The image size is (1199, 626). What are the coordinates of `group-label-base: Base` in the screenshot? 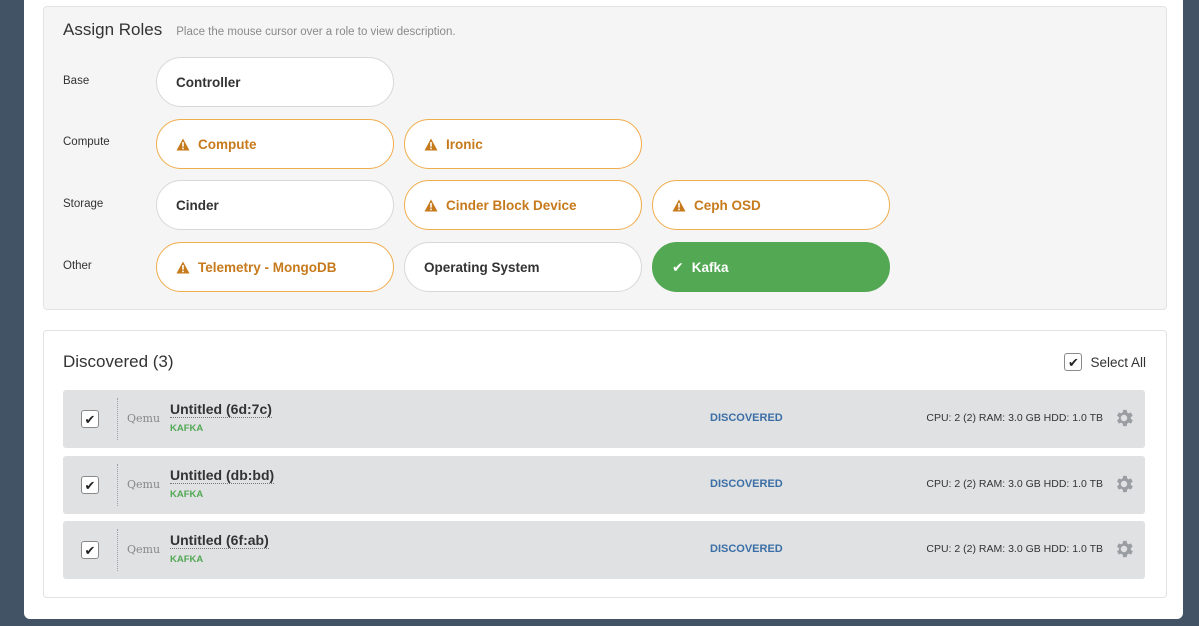 It's located at (76, 81).